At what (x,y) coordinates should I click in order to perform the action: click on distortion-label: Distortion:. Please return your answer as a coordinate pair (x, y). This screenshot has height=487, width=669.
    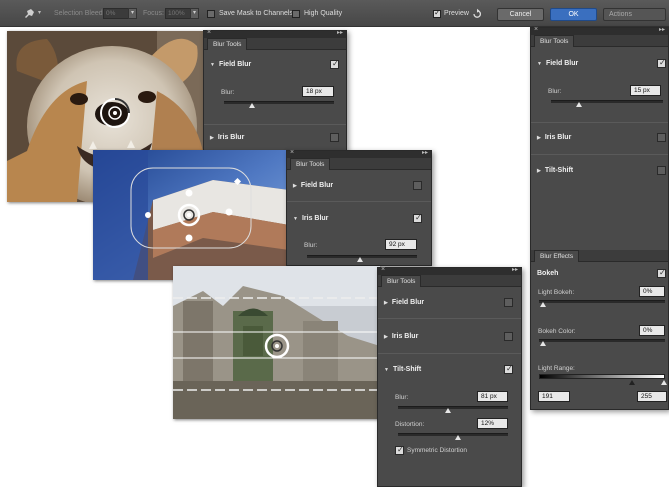
    Looking at the image, I should click on (410, 424).